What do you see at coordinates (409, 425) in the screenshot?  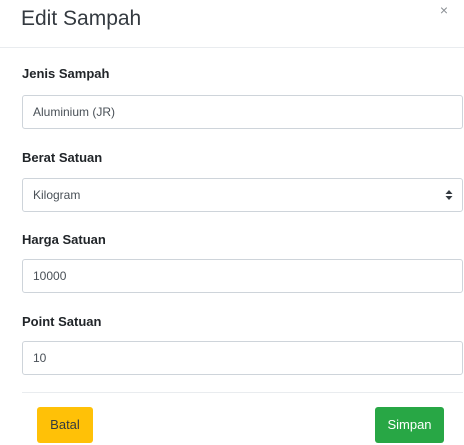 I see `save-button: Simpan` at bounding box center [409, 425].